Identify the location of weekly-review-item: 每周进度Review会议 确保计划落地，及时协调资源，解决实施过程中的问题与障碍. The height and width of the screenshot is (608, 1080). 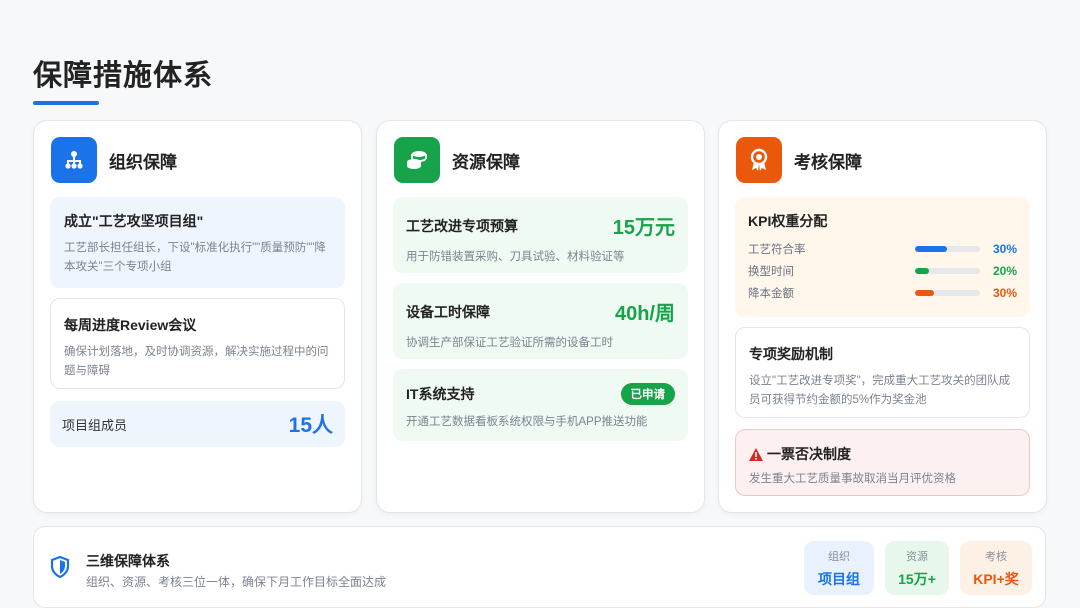
(197, 343).